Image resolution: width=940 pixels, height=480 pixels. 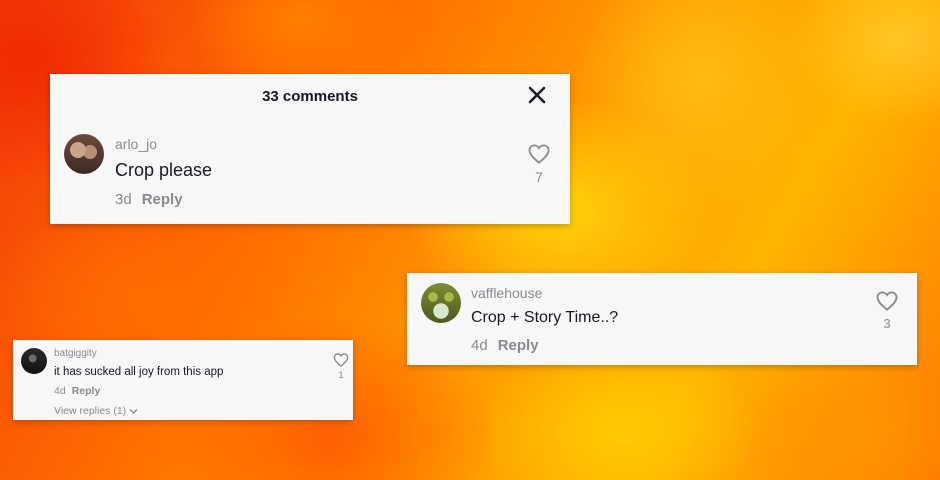 What do you see at coordinates (139, 372) in the screenshot?
I see `comment-text: it has sucked all joy from this app` at bounding box center [139, 372].